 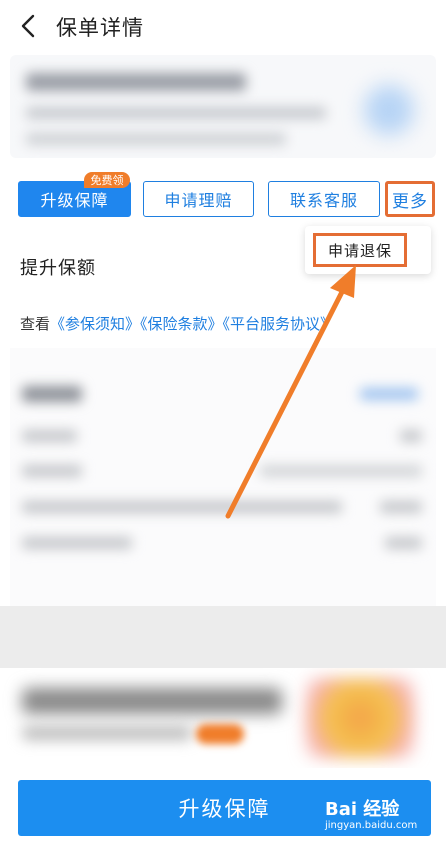 I want to click on blurred-row-3-value, so click(x=401, y=507).